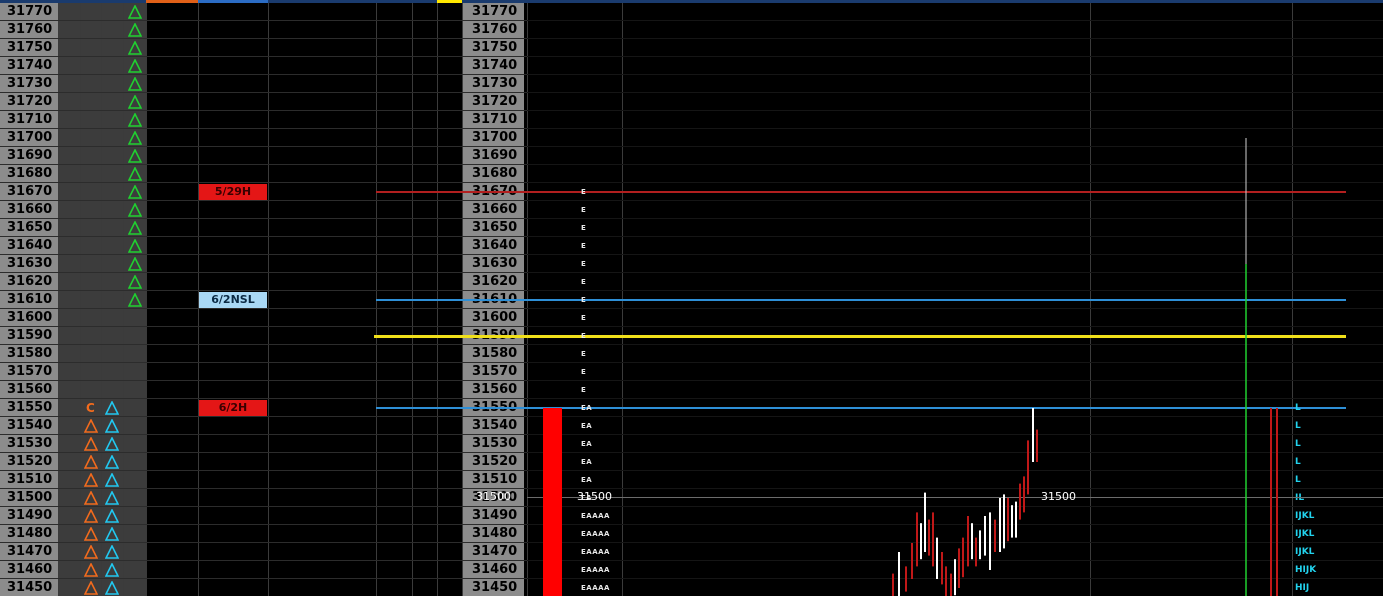 The width and height of the screenshot is (1383, 596). Describe the element at coordinates (29, 498) in the screenshot. I see `price-label: 31500` at that location.